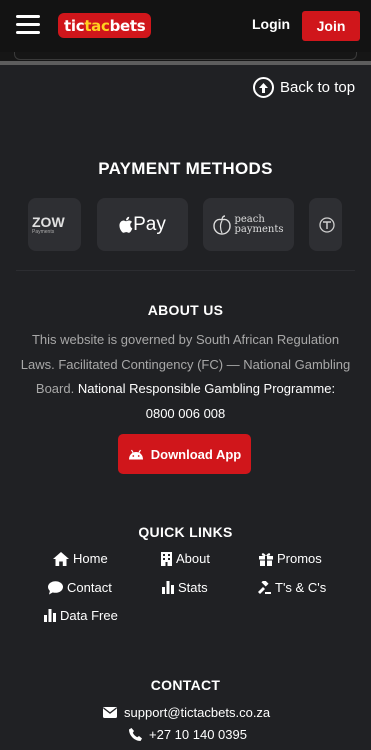 This screenshot has width=371, height=750. I want to click on phone-icon, so click(135, 734).